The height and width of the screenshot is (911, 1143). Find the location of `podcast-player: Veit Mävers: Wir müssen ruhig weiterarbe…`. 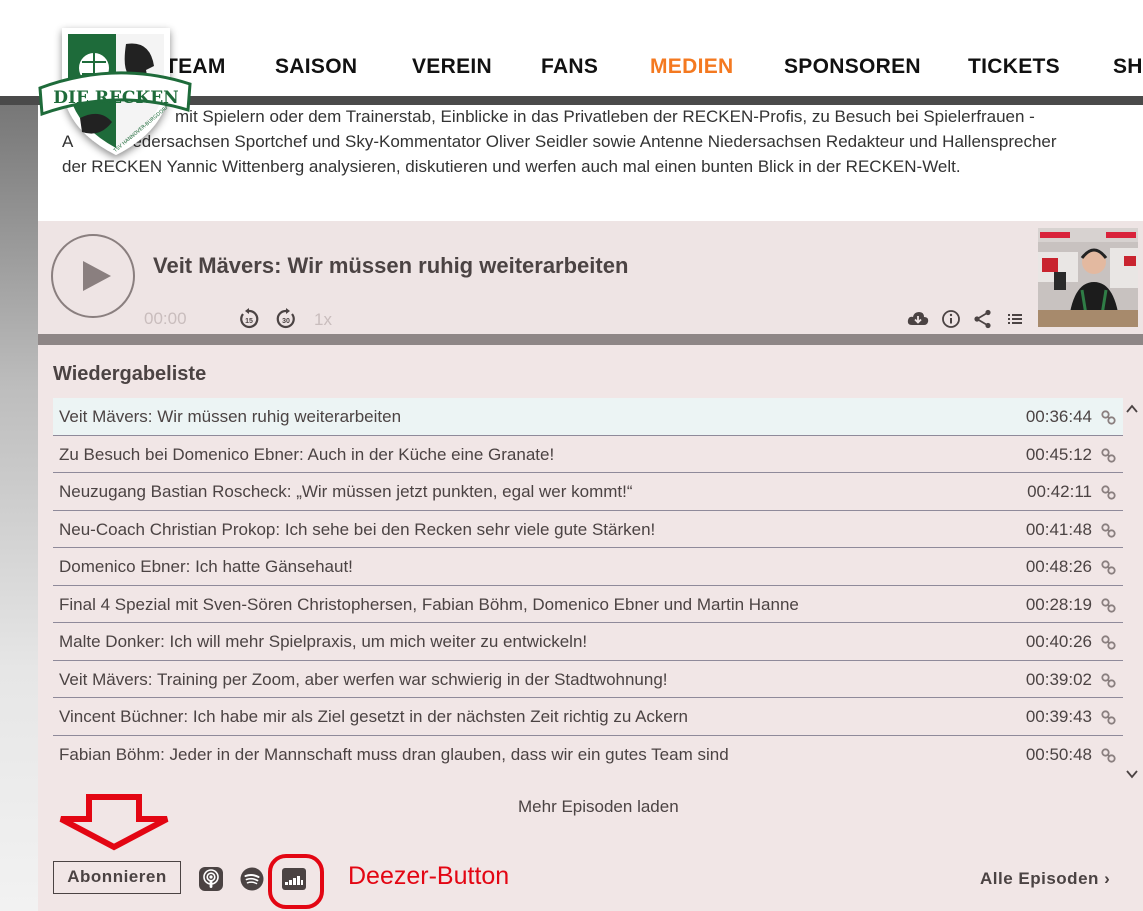

podcast-player: Veit Mävers: Wir müssen ruhig weiterarbe… is located at coordinates (590, 277).